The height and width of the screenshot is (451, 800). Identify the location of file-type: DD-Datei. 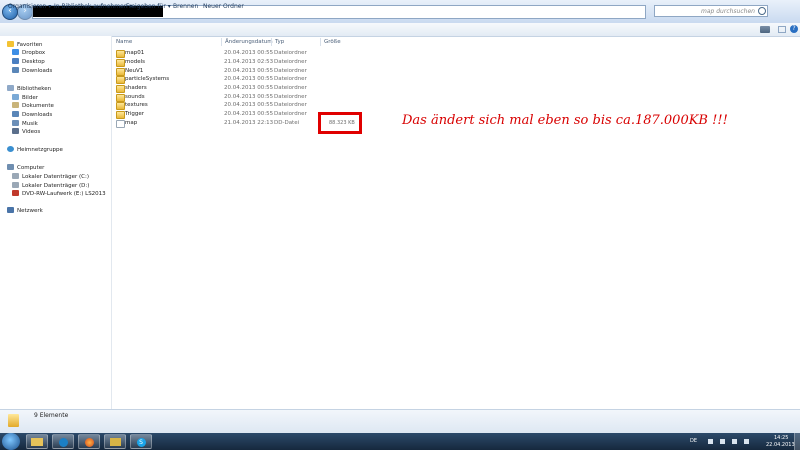
(287, 123).